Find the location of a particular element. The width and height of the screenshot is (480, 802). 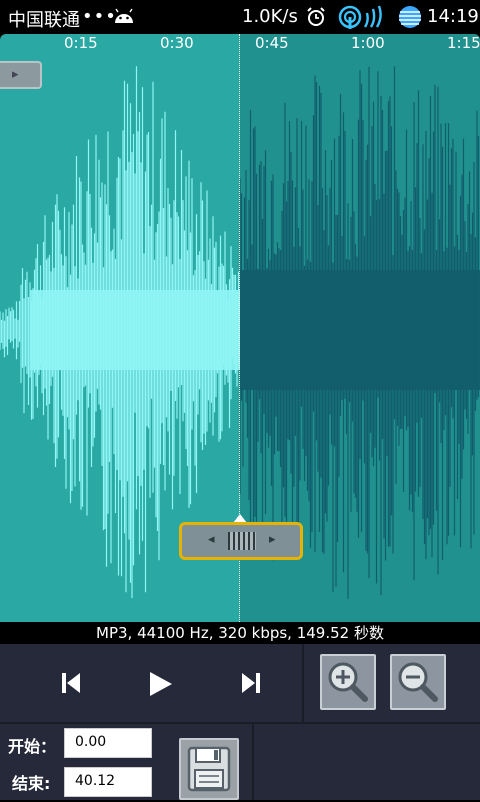

end-label: 结束: is located at coordinates (31, 783).